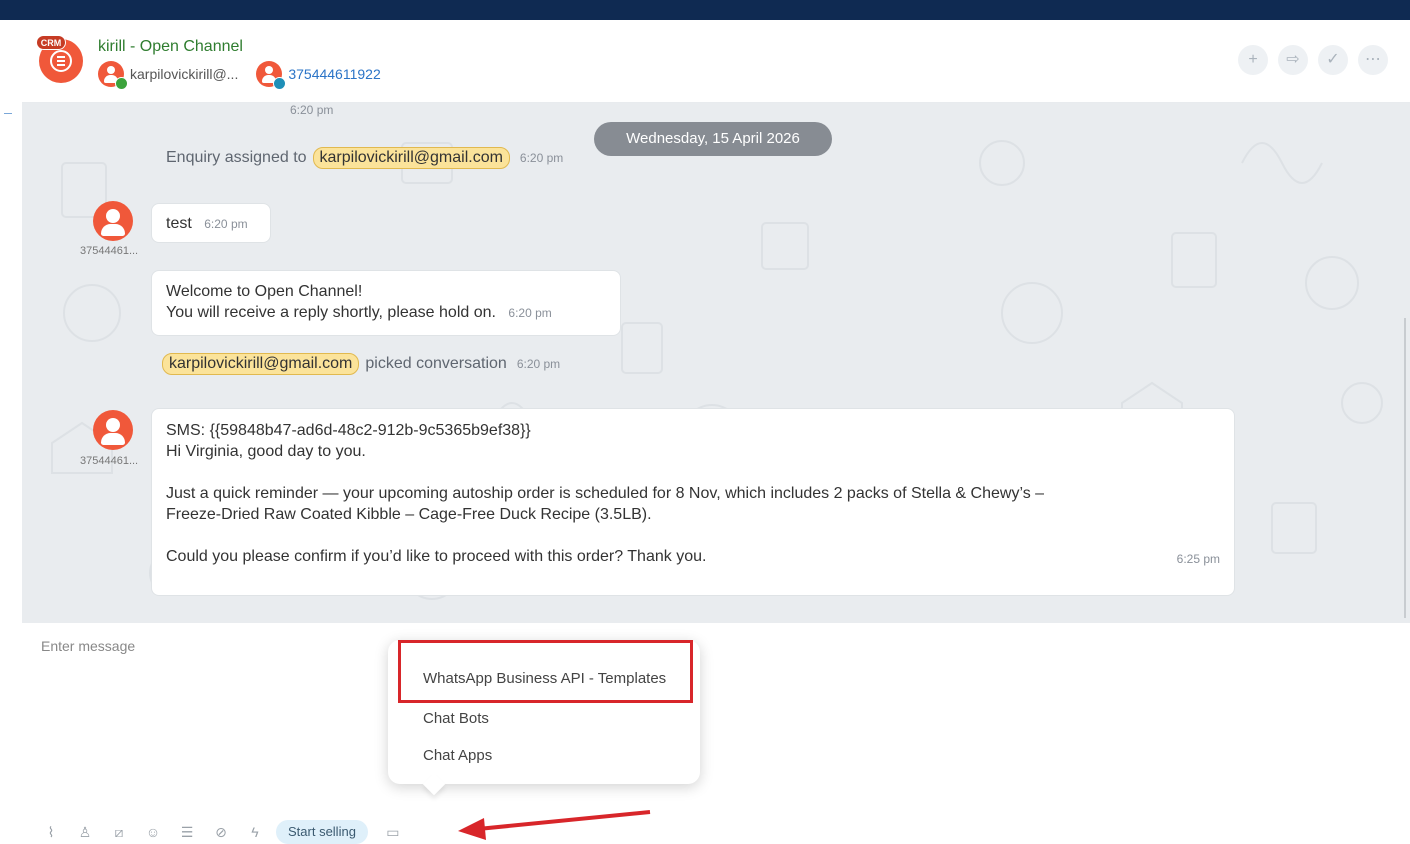 Image resolution: width=1410 pixels, height=844 pixels. I want to click on participants-row: karpilovickirill@... 375444611922, so click(239, 75).